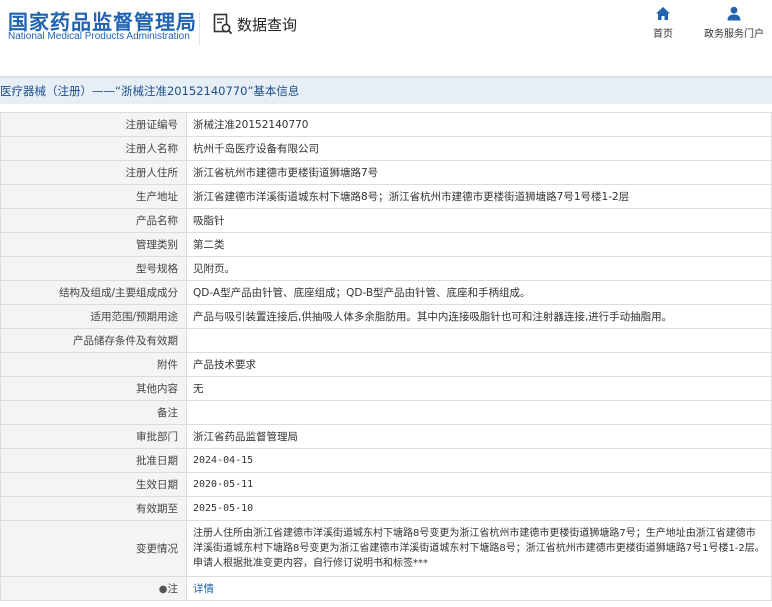  Describe the element at coordinates (93, 364) in the screenshot. I see `field-label: 附件` at that location.